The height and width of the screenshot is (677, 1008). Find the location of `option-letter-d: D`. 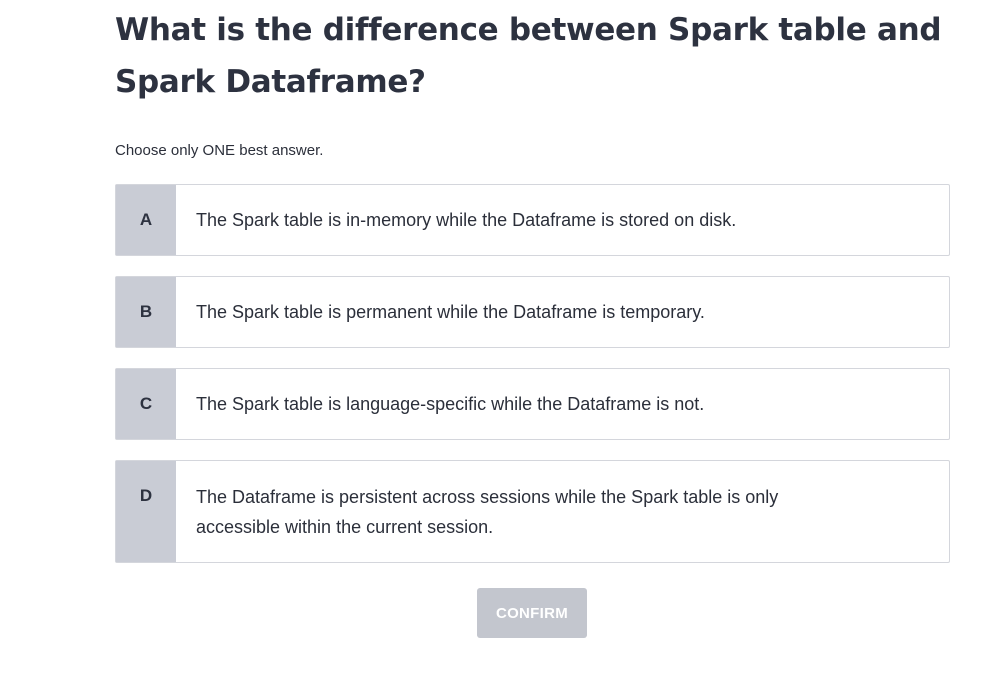

option-letter-d: D is located at coordinates (146, 511).